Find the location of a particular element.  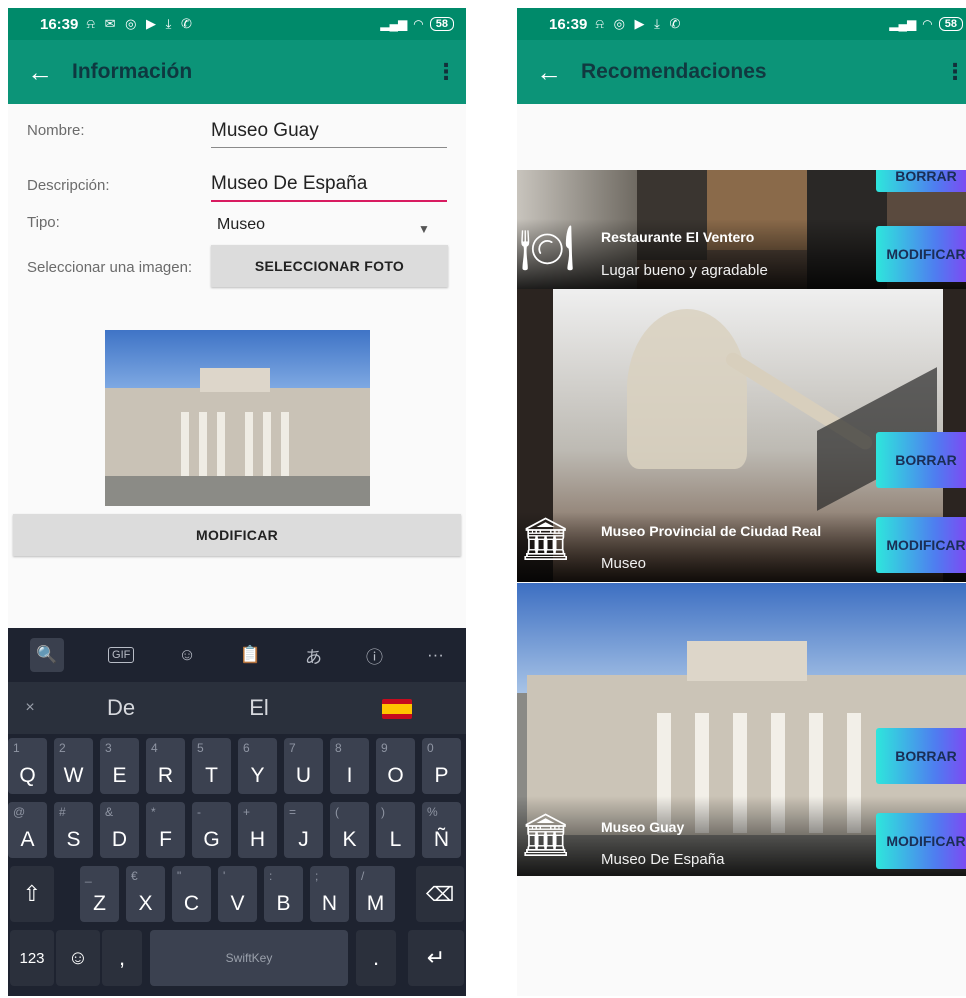

key-ñ: Ñ% is located at coordinates (441, 830).